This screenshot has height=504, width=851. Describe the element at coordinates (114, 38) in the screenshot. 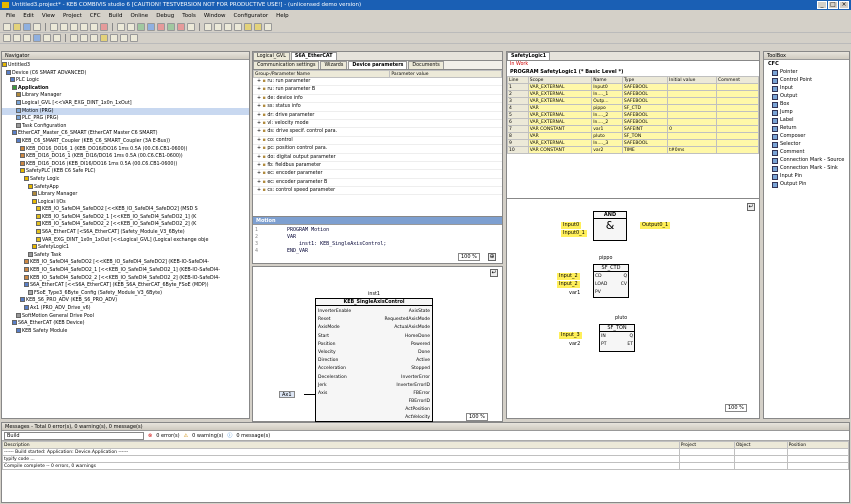

I see `order-icon` at that location.